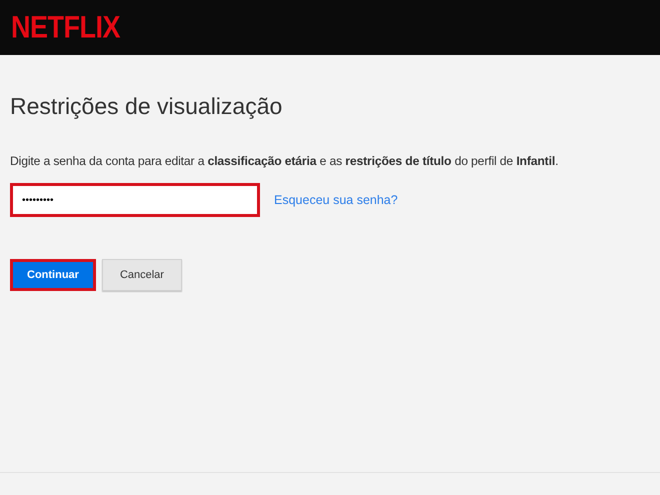 The width and height of the screenshot is (660, 495). What do you see at coordinates (53, 275) in the screenshot?
I see `continue-button: Continuar` at bounding box center [53, 275].